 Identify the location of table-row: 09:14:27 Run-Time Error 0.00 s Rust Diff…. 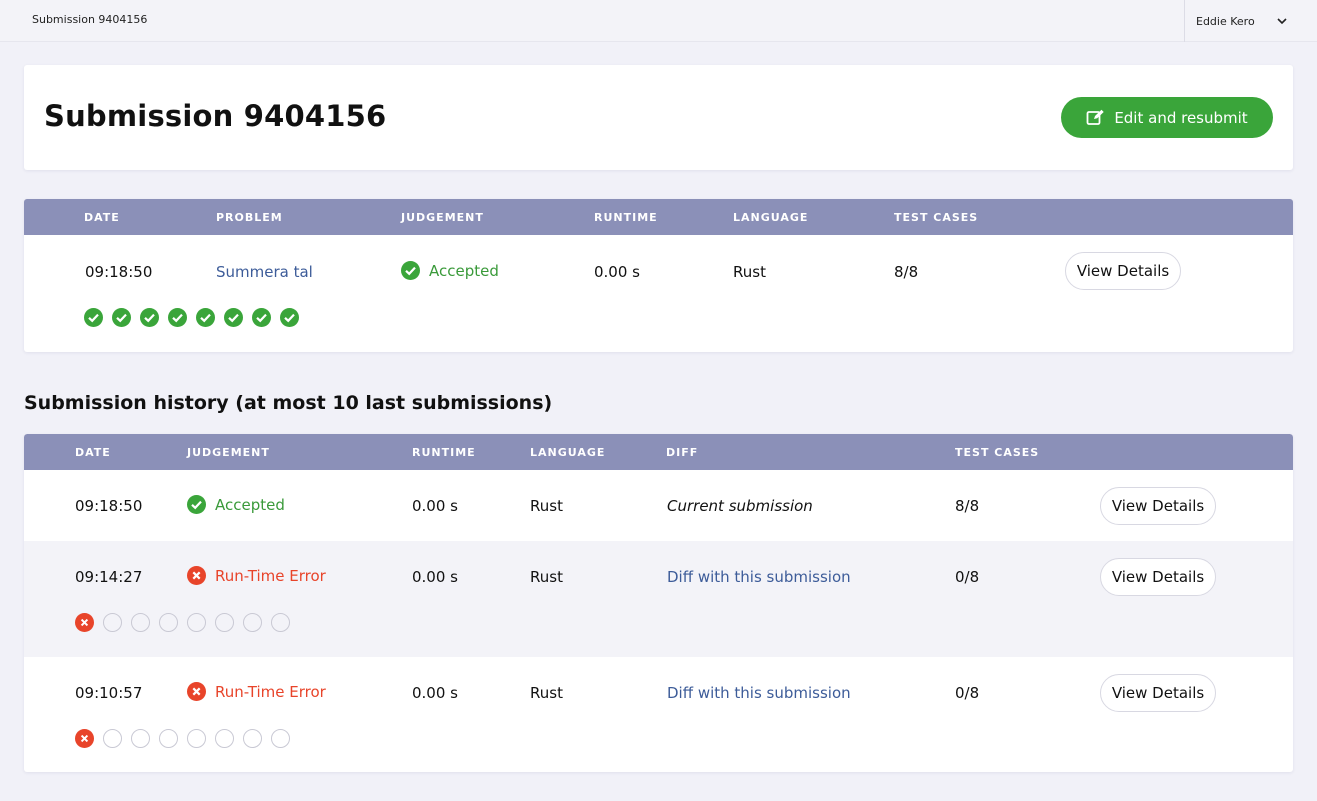
(658, 599).